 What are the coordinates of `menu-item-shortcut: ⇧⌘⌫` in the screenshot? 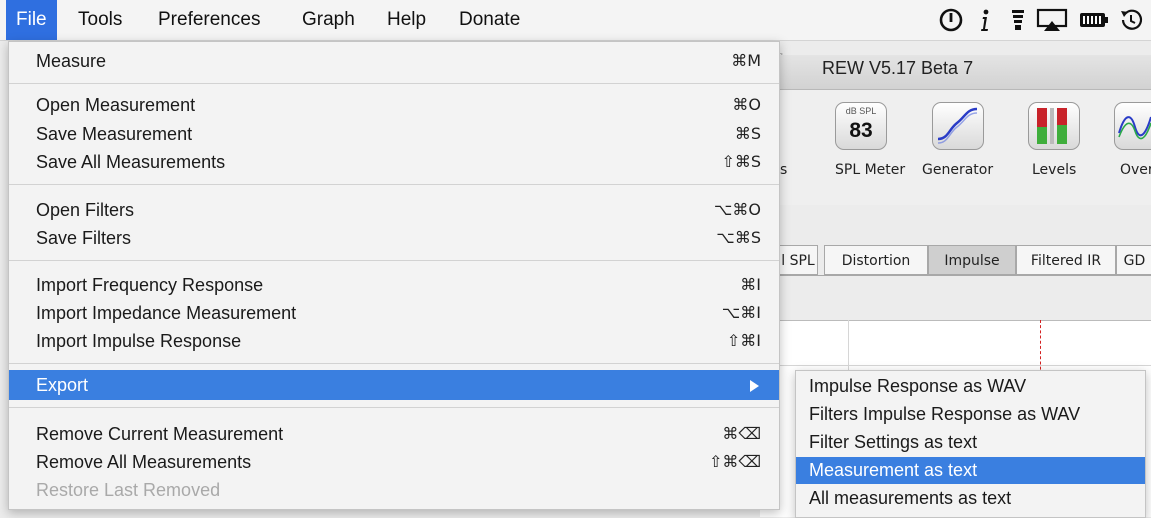 It's located at (734, 461).